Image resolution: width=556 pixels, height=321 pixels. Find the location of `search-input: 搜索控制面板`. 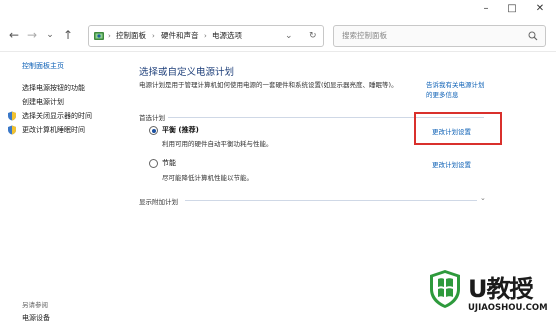

search-input: 搜索控制面板 is located at coordinates (439, 36).